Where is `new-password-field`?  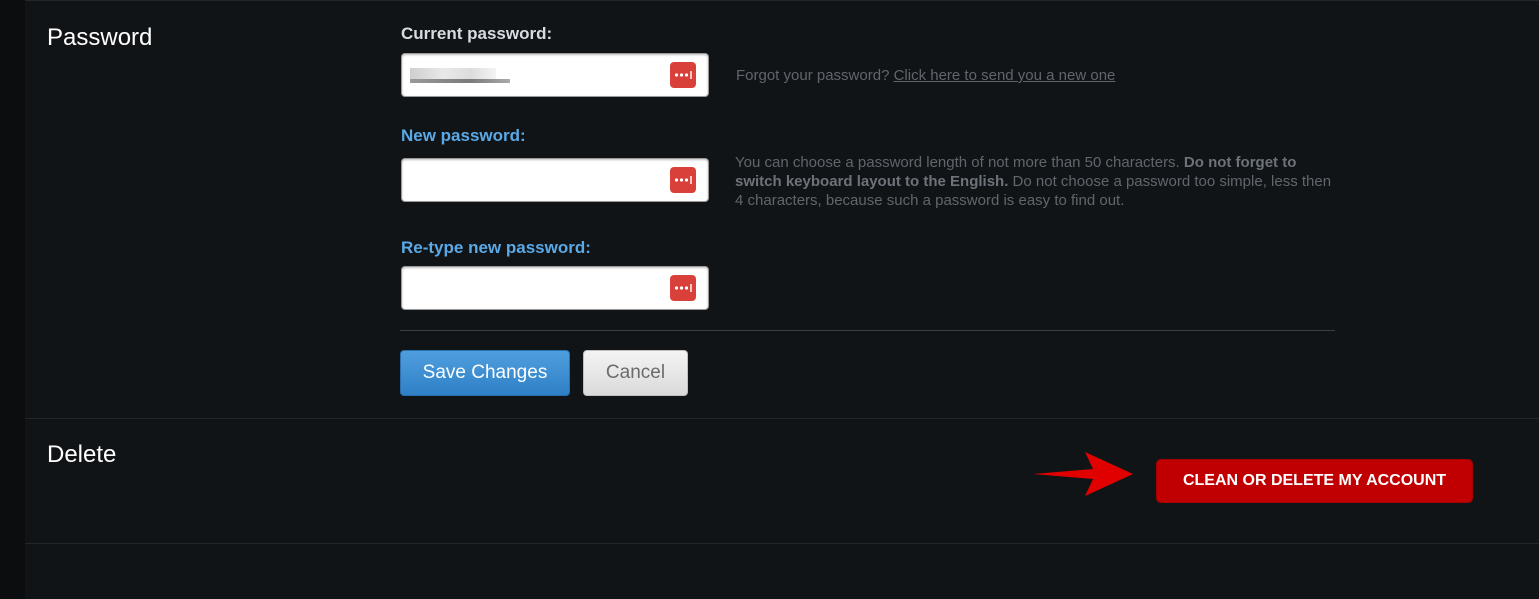 new-password-field is located at coordinates (555, 180).